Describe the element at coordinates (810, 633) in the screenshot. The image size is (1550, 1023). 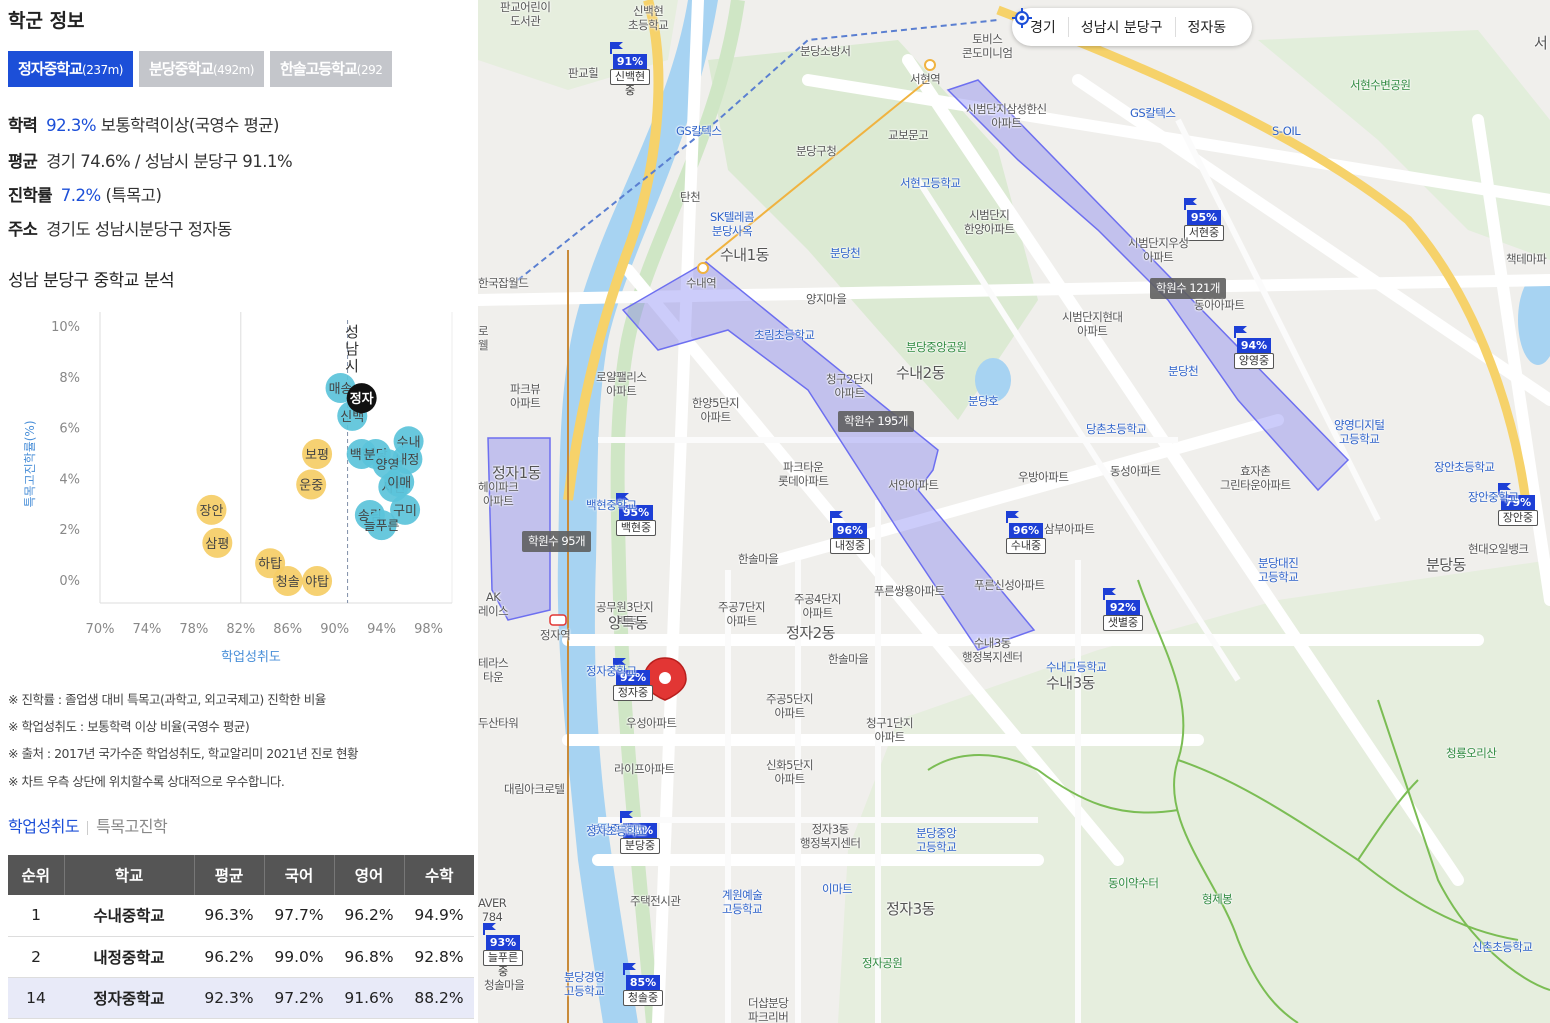
I see `map-label-jeongja2: 정자2동` at that location.